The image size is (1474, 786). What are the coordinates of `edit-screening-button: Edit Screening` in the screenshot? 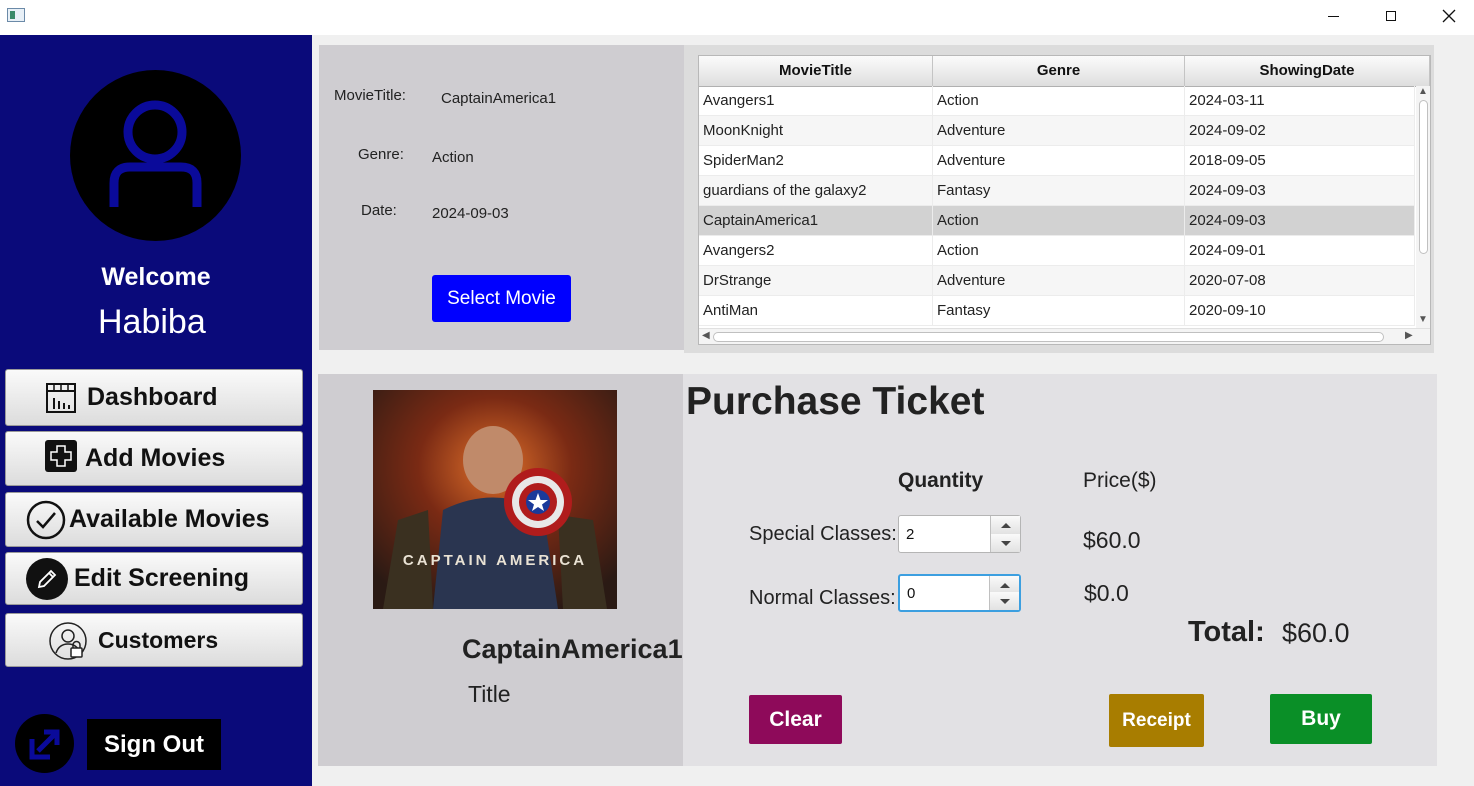 It's located at (154, 578).